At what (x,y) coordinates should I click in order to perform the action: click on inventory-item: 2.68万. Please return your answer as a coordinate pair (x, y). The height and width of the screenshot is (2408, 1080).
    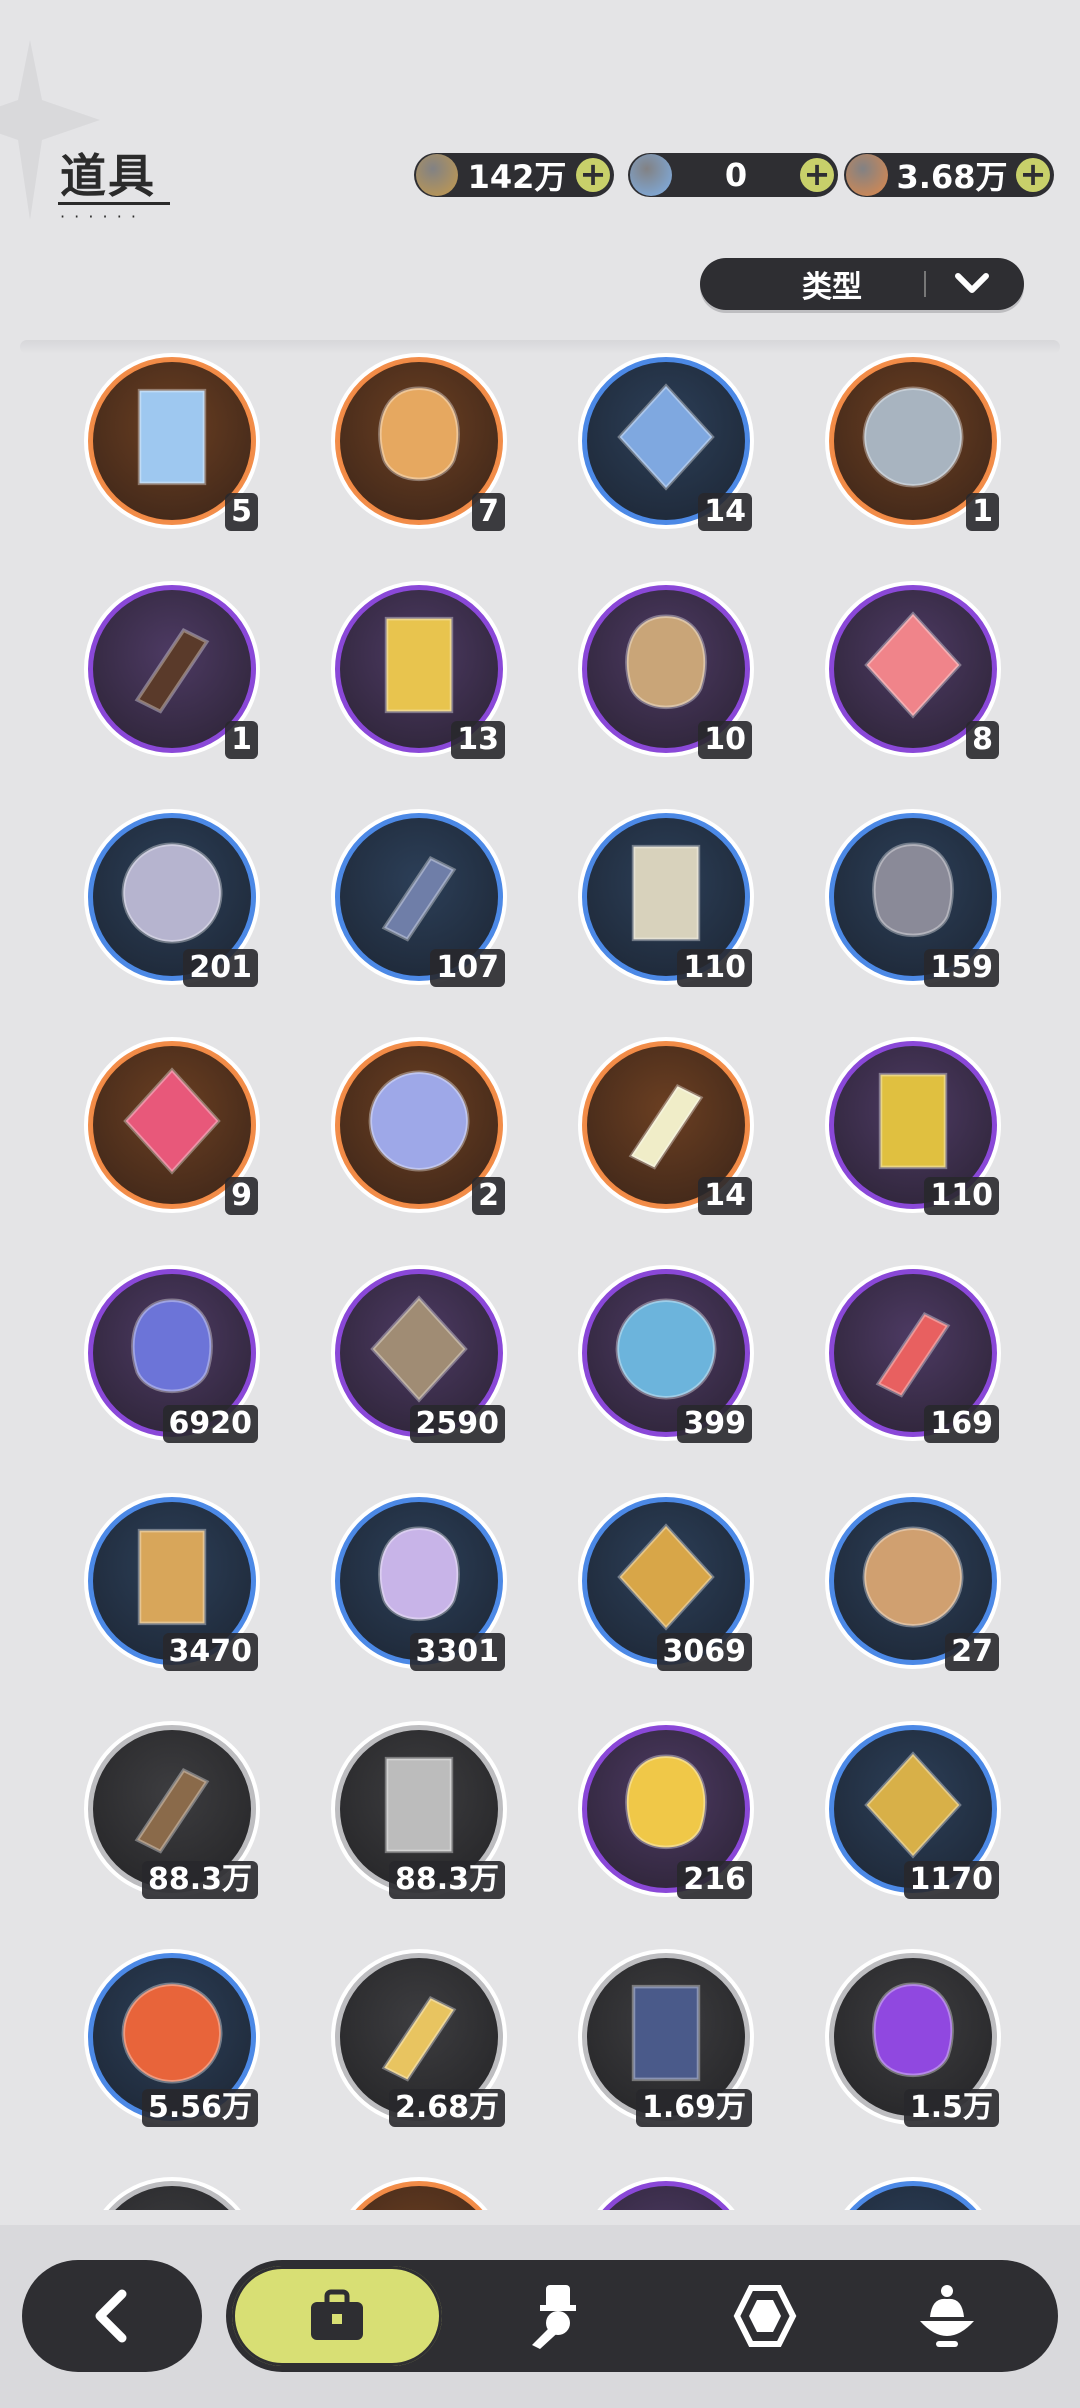
    Looking at the image, I should click on (419, 2038).